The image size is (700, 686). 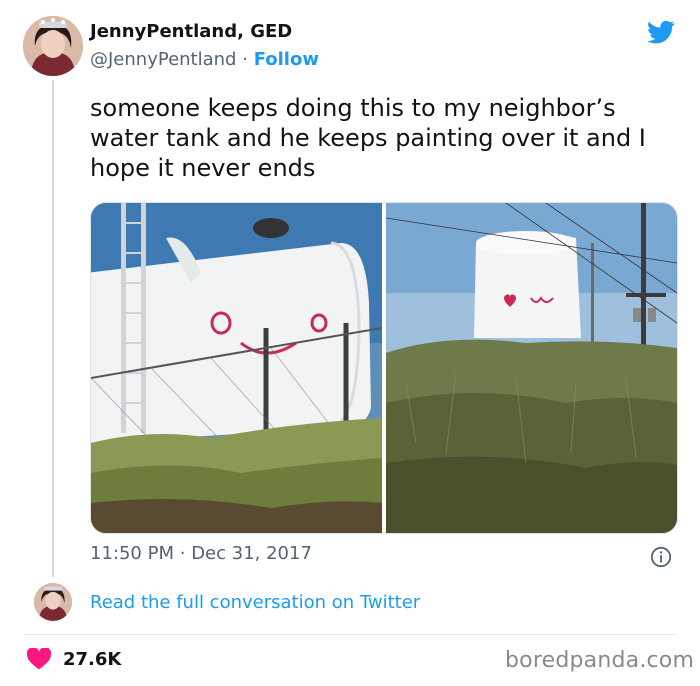 I want to click on tweet-timestamp: 11:50 PM · Dec 31, 2017, so click(x=201, y=553).